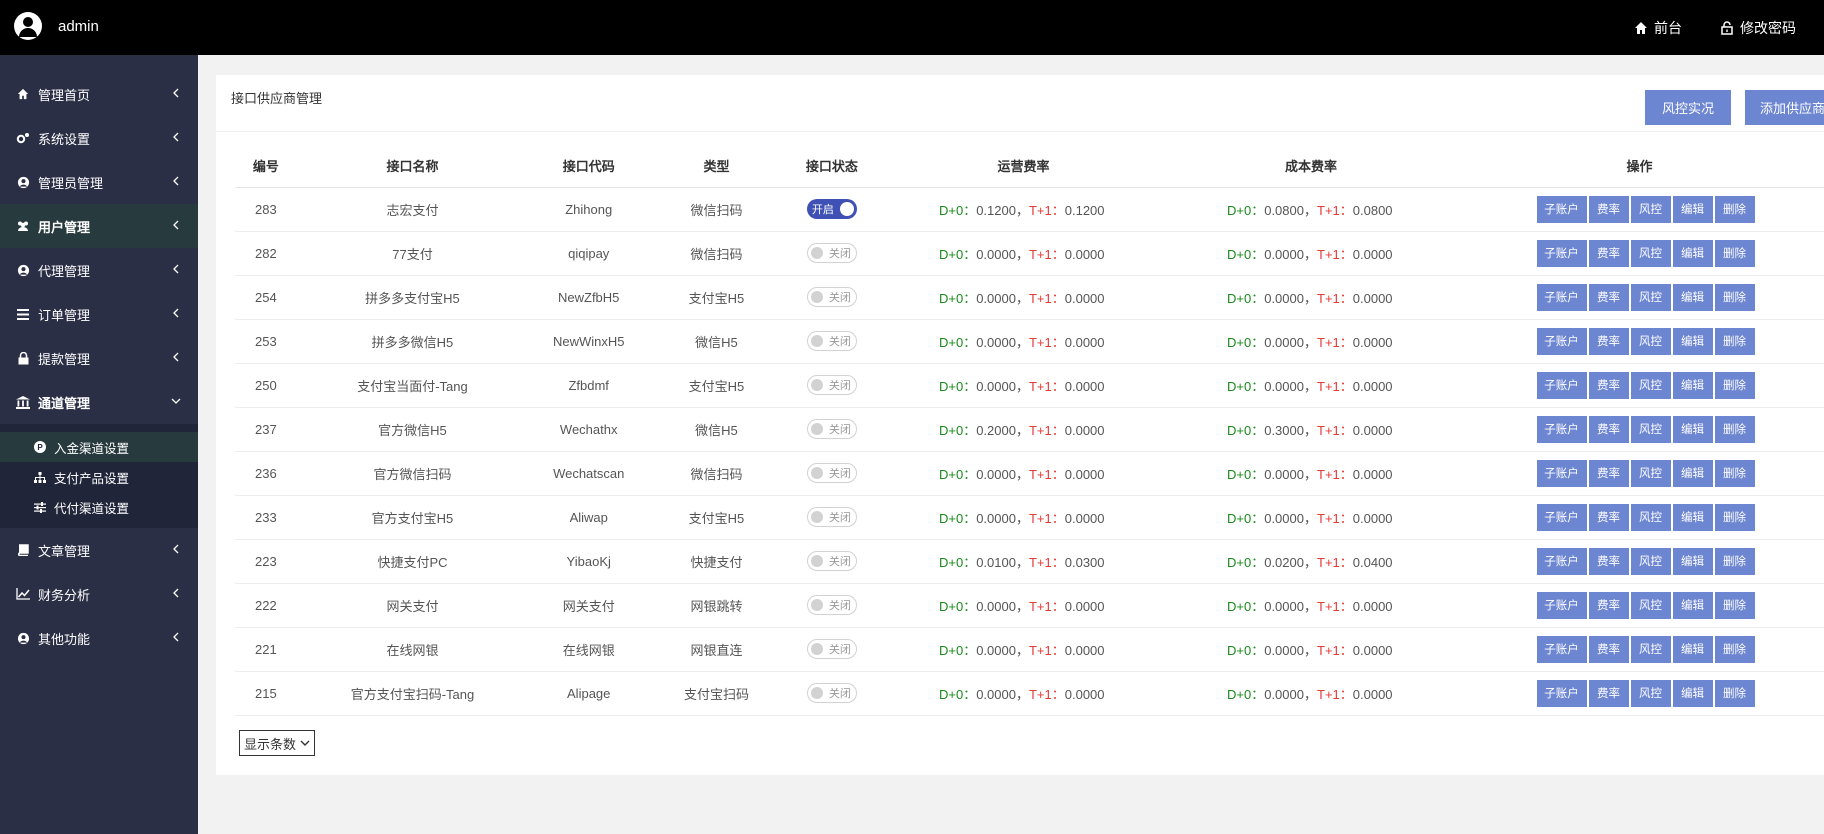 The width and height of the screenshot is (1824, 834). Describe the element at coordinates (92, 478) in the screenshot. I see `submenu-item-label: 支付产品设置` at that location.